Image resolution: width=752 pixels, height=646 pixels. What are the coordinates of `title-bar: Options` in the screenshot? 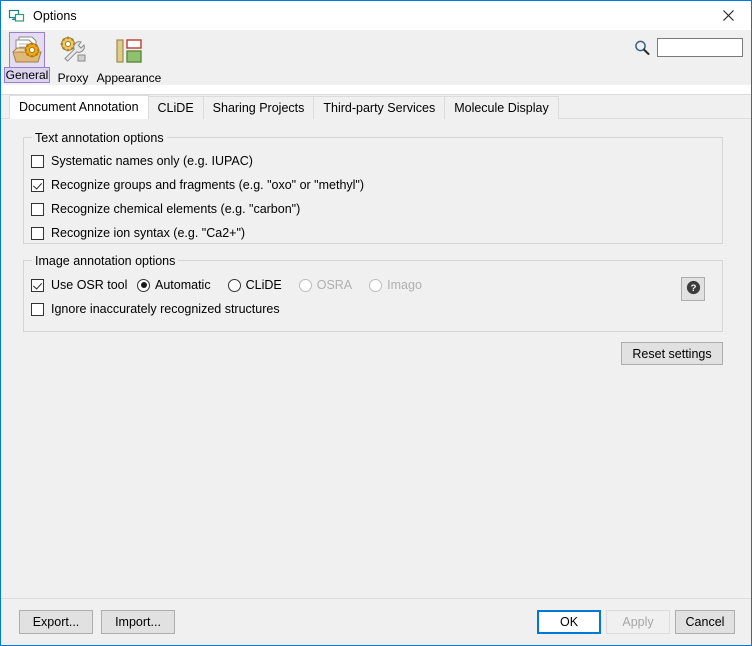 It's located at (376, 15).